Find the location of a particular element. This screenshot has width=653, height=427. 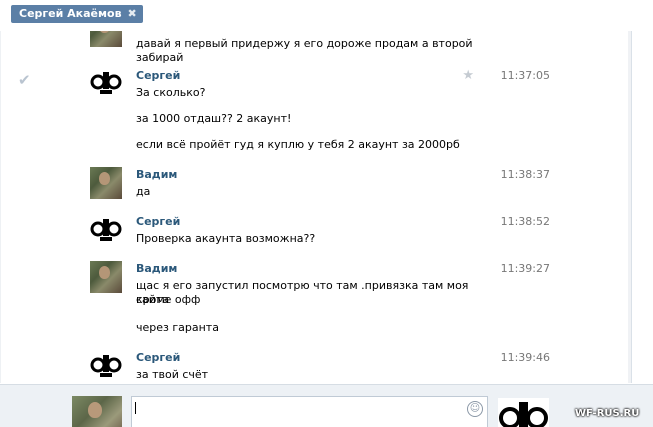

scrollbar is located at coordinates (629, 207).